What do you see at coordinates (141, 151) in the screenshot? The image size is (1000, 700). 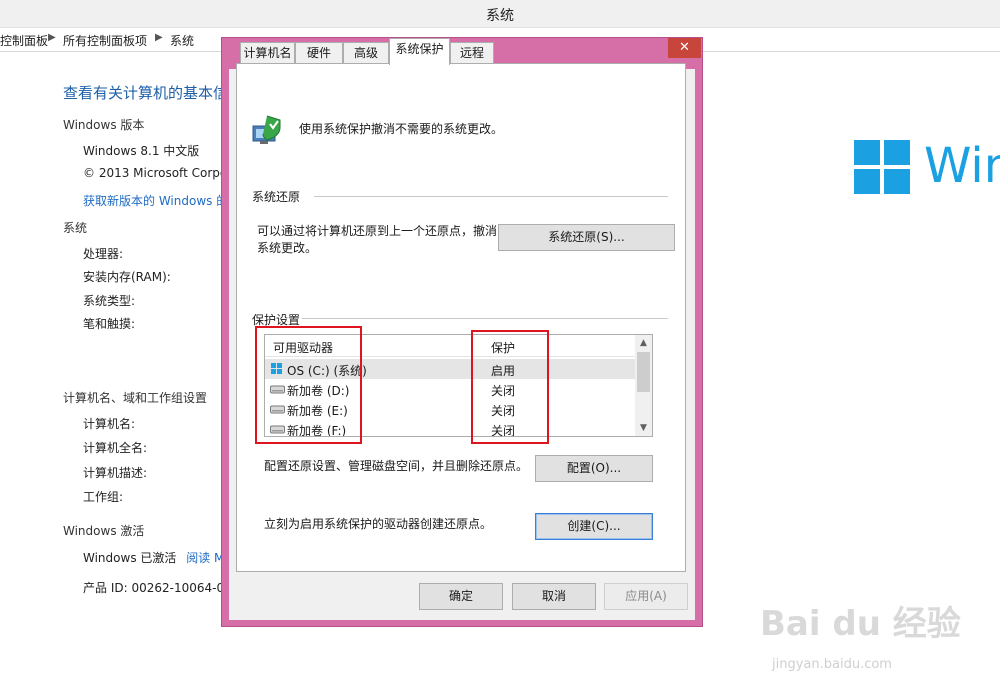 I see `windows-edition-value: Windows 8.1 中文版` at bounding box center [141, 151].